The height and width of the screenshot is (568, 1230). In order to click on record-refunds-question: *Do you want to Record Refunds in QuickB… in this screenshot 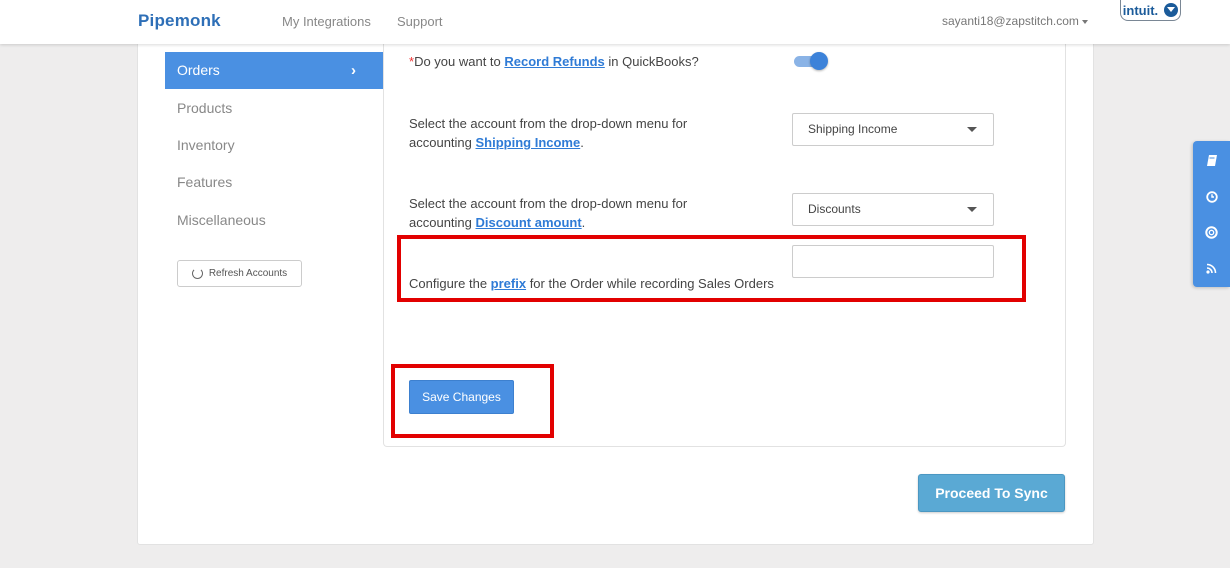, I will do `click(554, 61)`.